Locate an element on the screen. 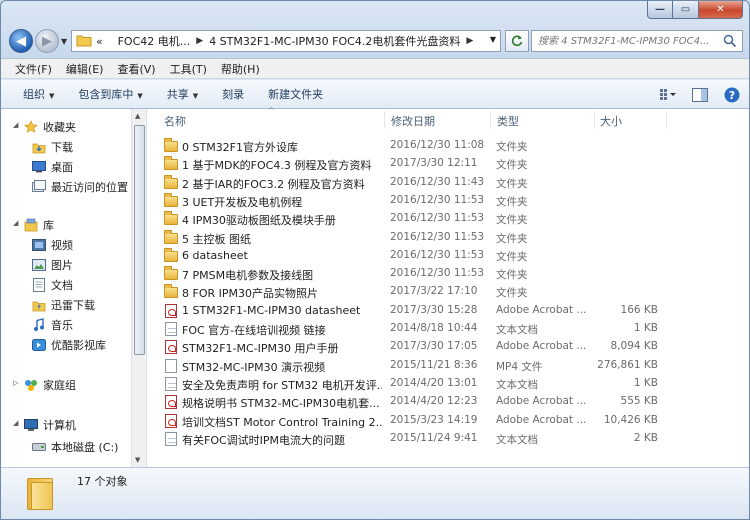  dropdown-arrow-icon: ▼ is located at coordinates (140, 96).